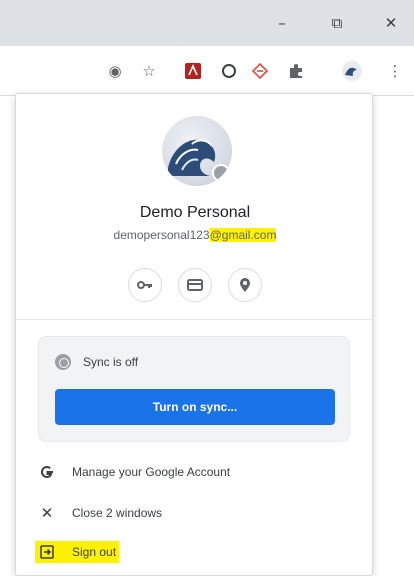 The width and height of the screenshot is (414, 576). I want to click on sync-status: Sync is off, so click(96, 362).